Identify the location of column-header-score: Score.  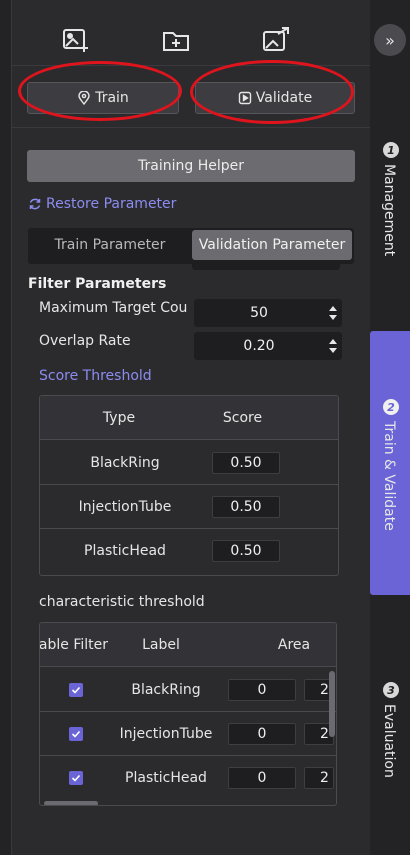
(242, 418).